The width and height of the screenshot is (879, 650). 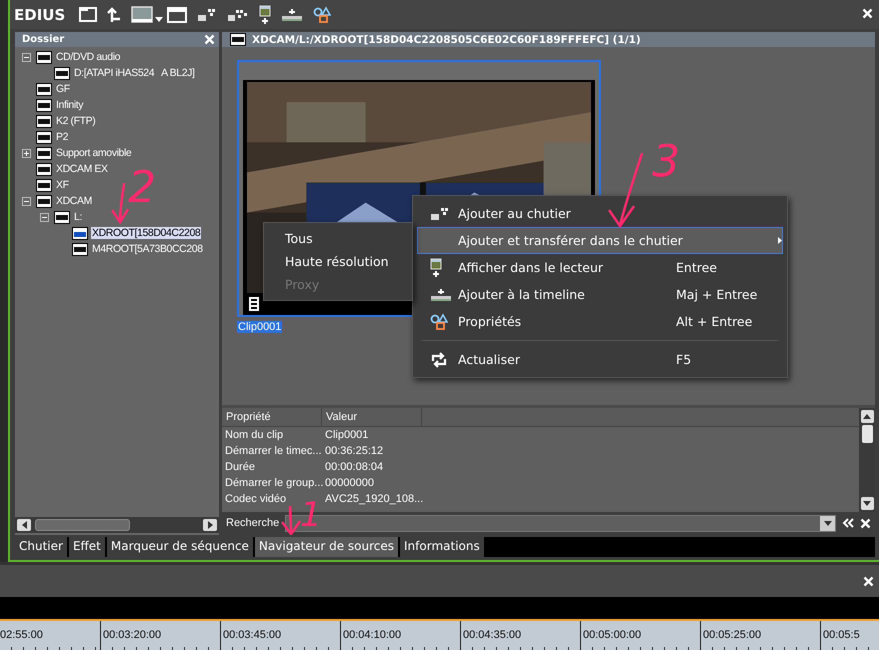 I want to click on table-cell-text: 00:00:08:04, so click(x=354, y=467).